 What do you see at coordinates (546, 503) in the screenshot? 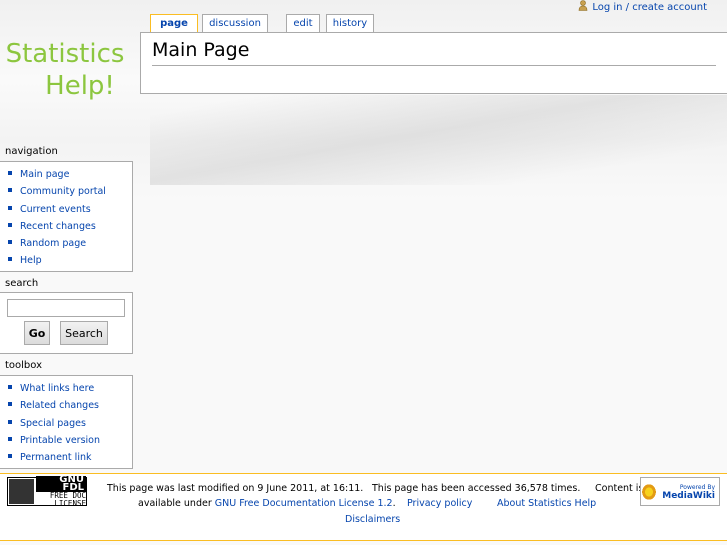
I see `about-link: About Statistics Help` at bounding box center [546, 503].